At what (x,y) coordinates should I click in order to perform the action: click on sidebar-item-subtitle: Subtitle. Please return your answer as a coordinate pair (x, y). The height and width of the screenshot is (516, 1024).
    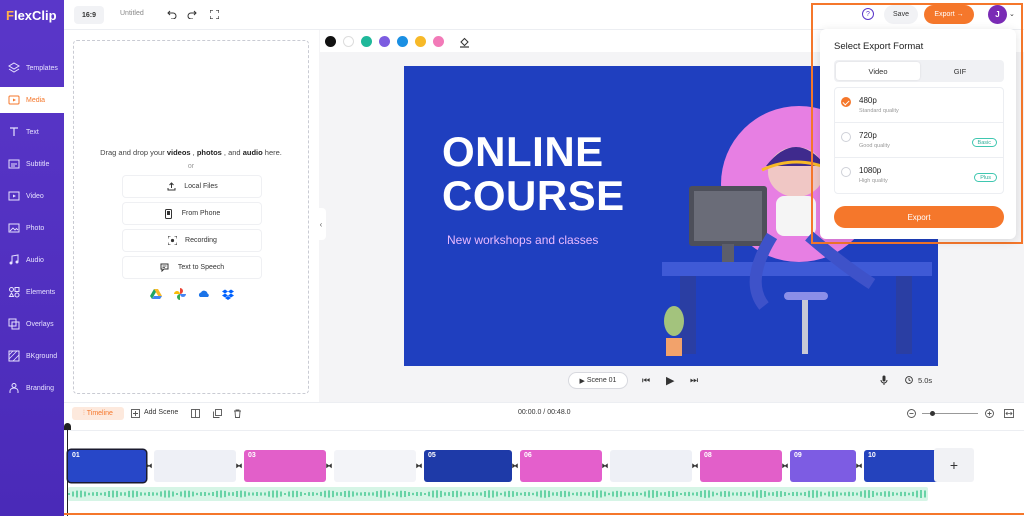
    Looking at the image, I should click on (32, 164).